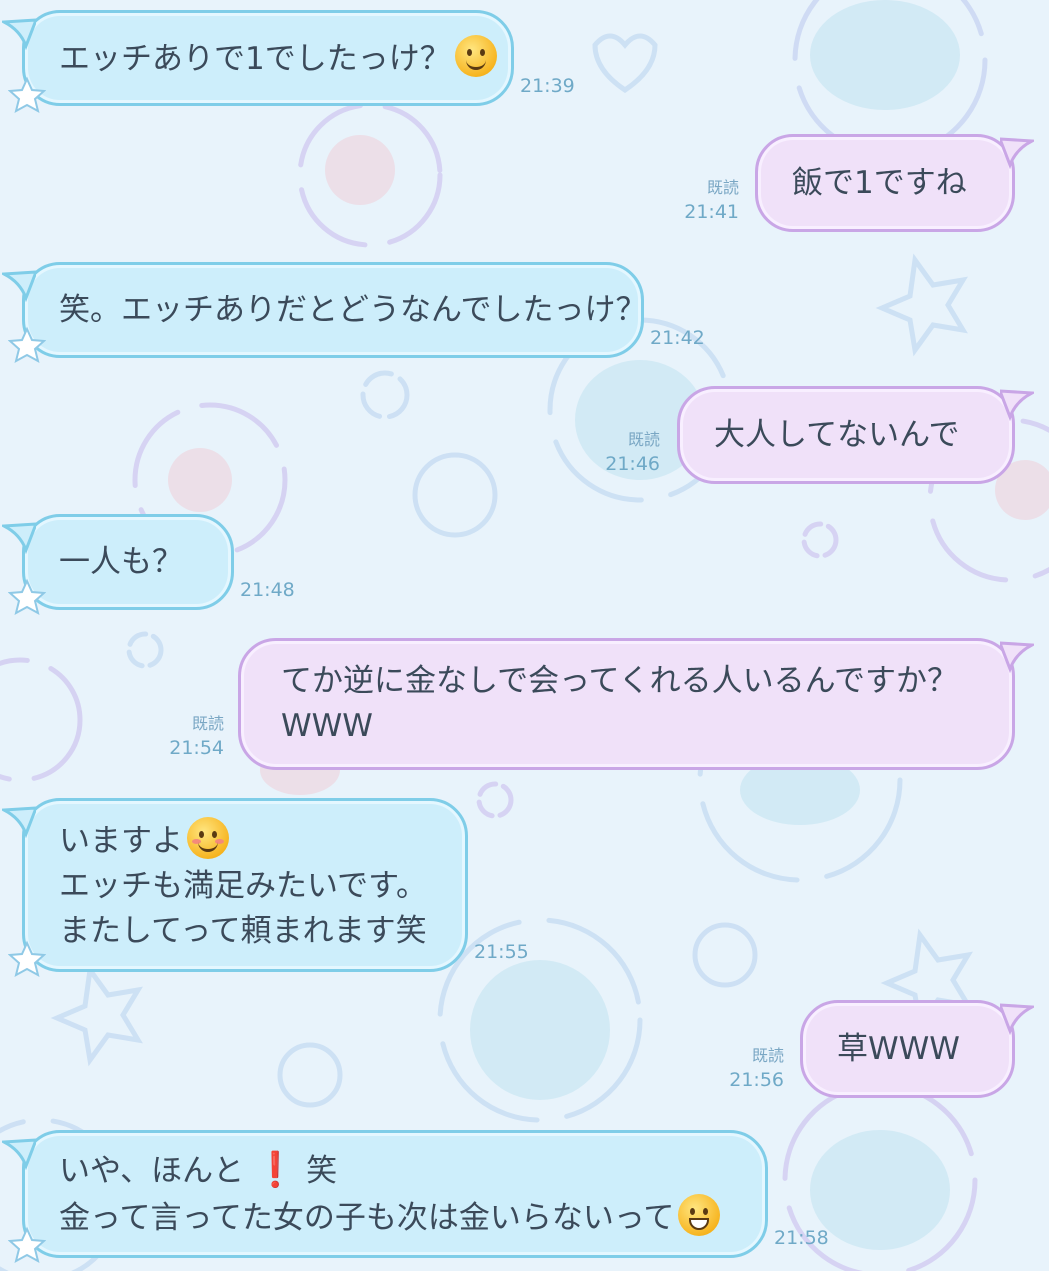 Image resolution: width=1049 pixels, height=1271 pixels. Describe the element at coordinates (837, 434) in the screenshot. I see `message-line: 大人してないんで` at that location.